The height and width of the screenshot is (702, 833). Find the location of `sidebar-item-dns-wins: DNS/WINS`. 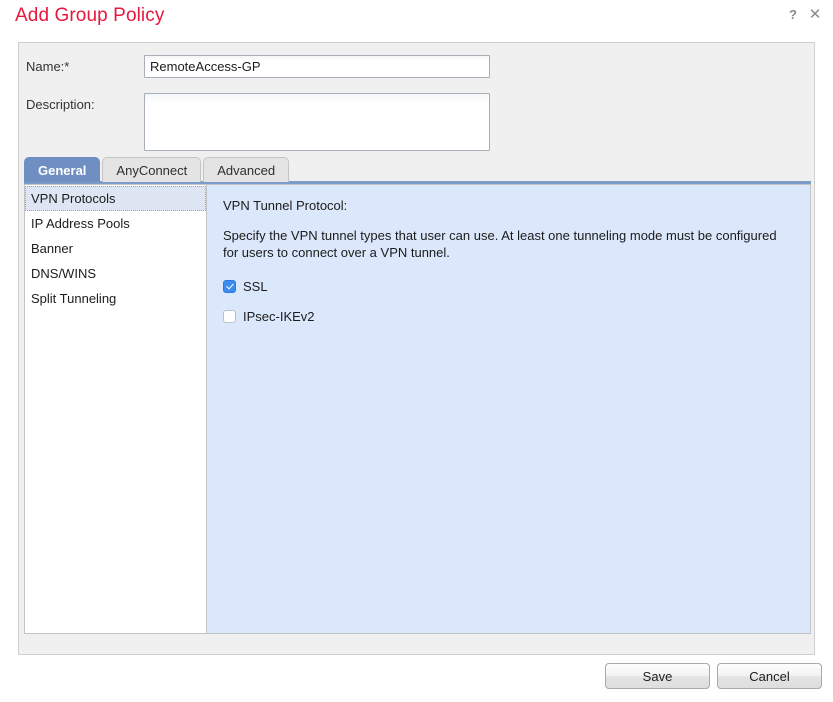

sidebar-item-dns-wins: DNS/WINS is located at coordinates (115, 273).